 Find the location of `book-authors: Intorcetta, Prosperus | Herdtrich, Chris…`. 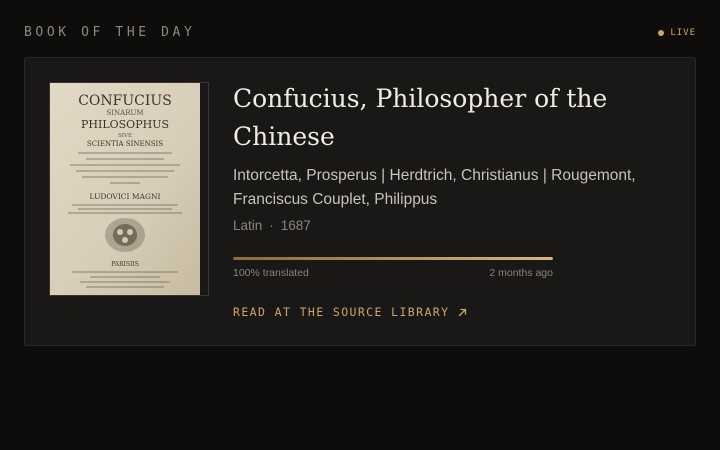

book-authors: Intorcetta, Prosperus | Herdtrich, Chris… is located at coordinates (434, 187).